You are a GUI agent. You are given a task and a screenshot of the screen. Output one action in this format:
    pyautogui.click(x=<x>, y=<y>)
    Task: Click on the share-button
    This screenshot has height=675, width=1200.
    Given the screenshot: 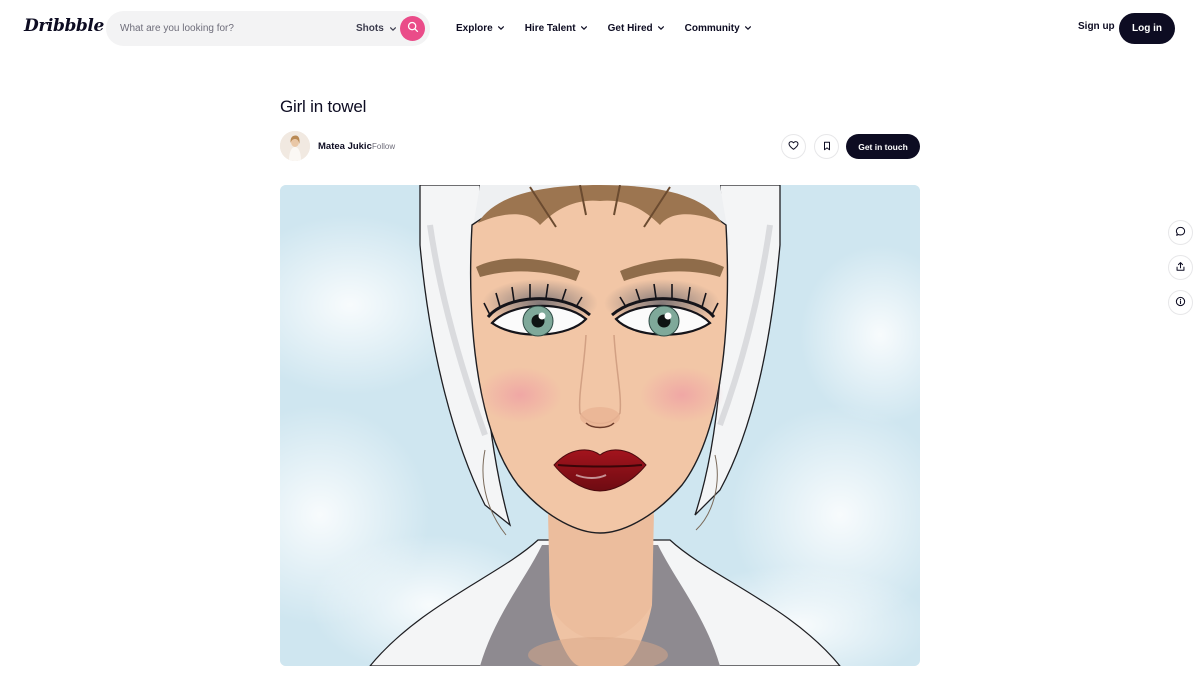 What is the action you would take?
    pyautogui.click(x=1180, y=267)
    